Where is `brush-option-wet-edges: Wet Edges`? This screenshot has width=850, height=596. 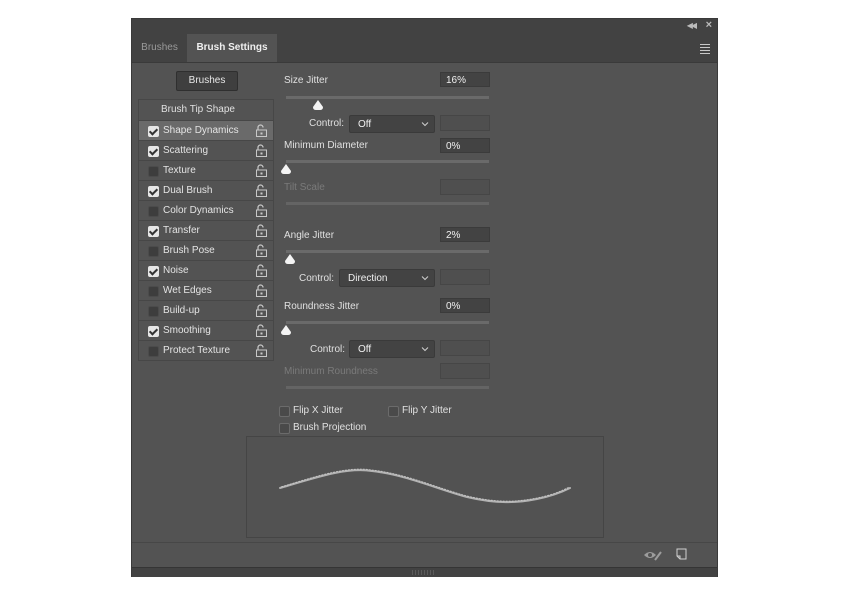
brush-option-wet-edges: Wet Edges is located at coordinates (206, 291).